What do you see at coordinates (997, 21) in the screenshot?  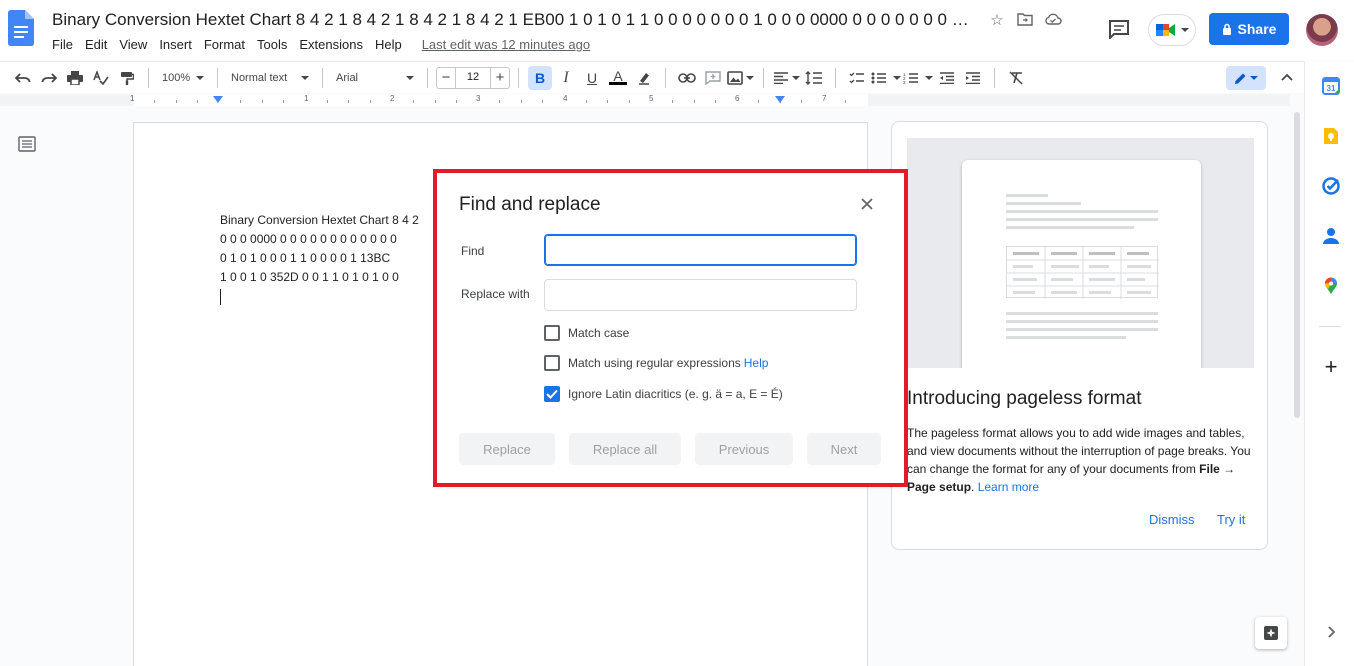 I see `star-icon: ☆` at bounding box center [997, 21].